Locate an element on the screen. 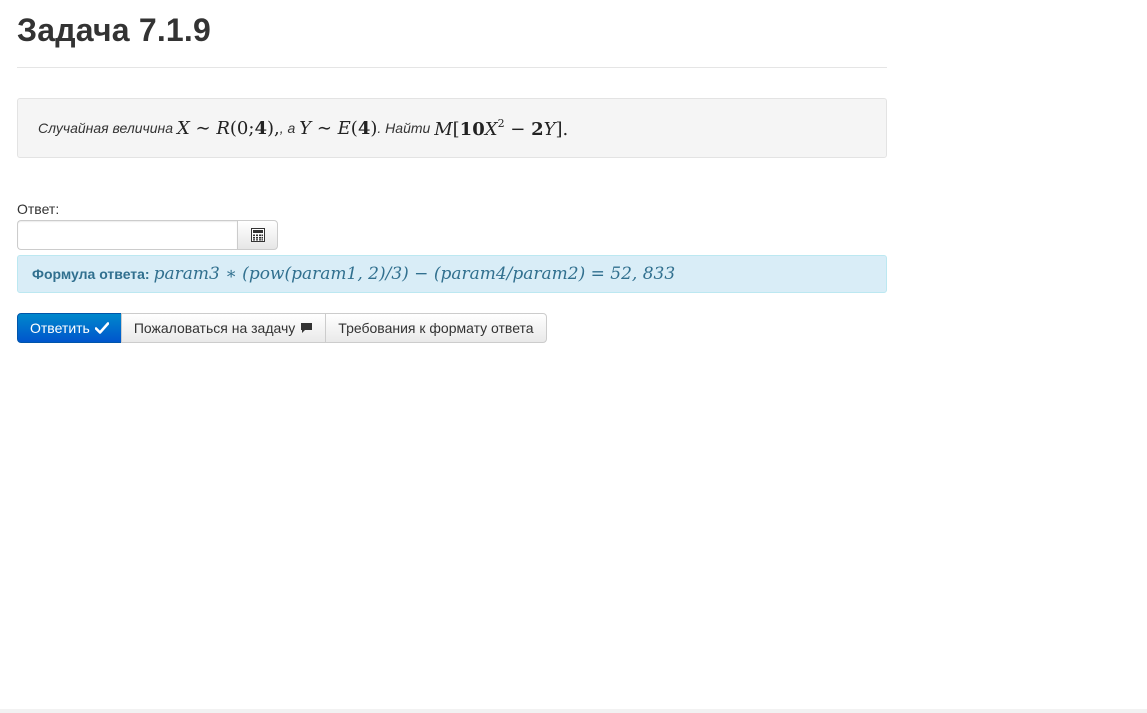  calculator-button is located at coordinates (257, 235).